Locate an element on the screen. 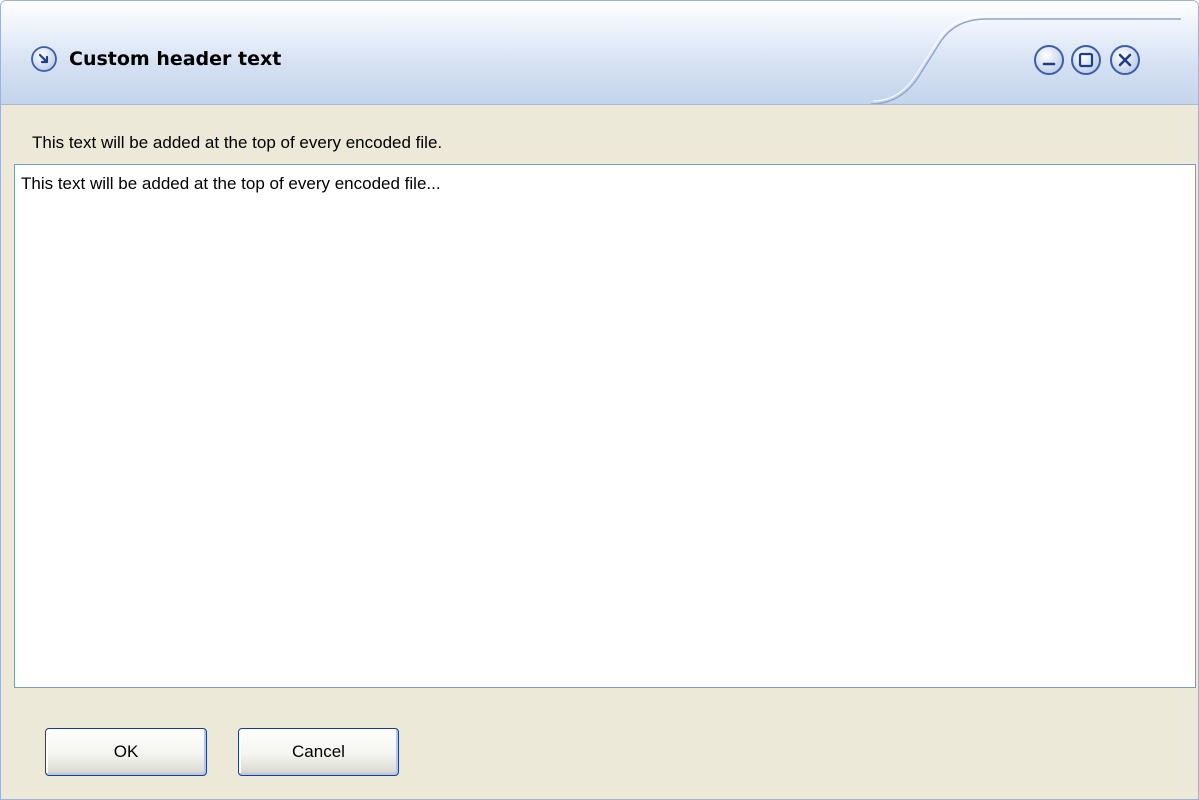 Image resolution: width=1199 pixels, height=800 pixels. arrow-icon is located at coordinates (44, 59).